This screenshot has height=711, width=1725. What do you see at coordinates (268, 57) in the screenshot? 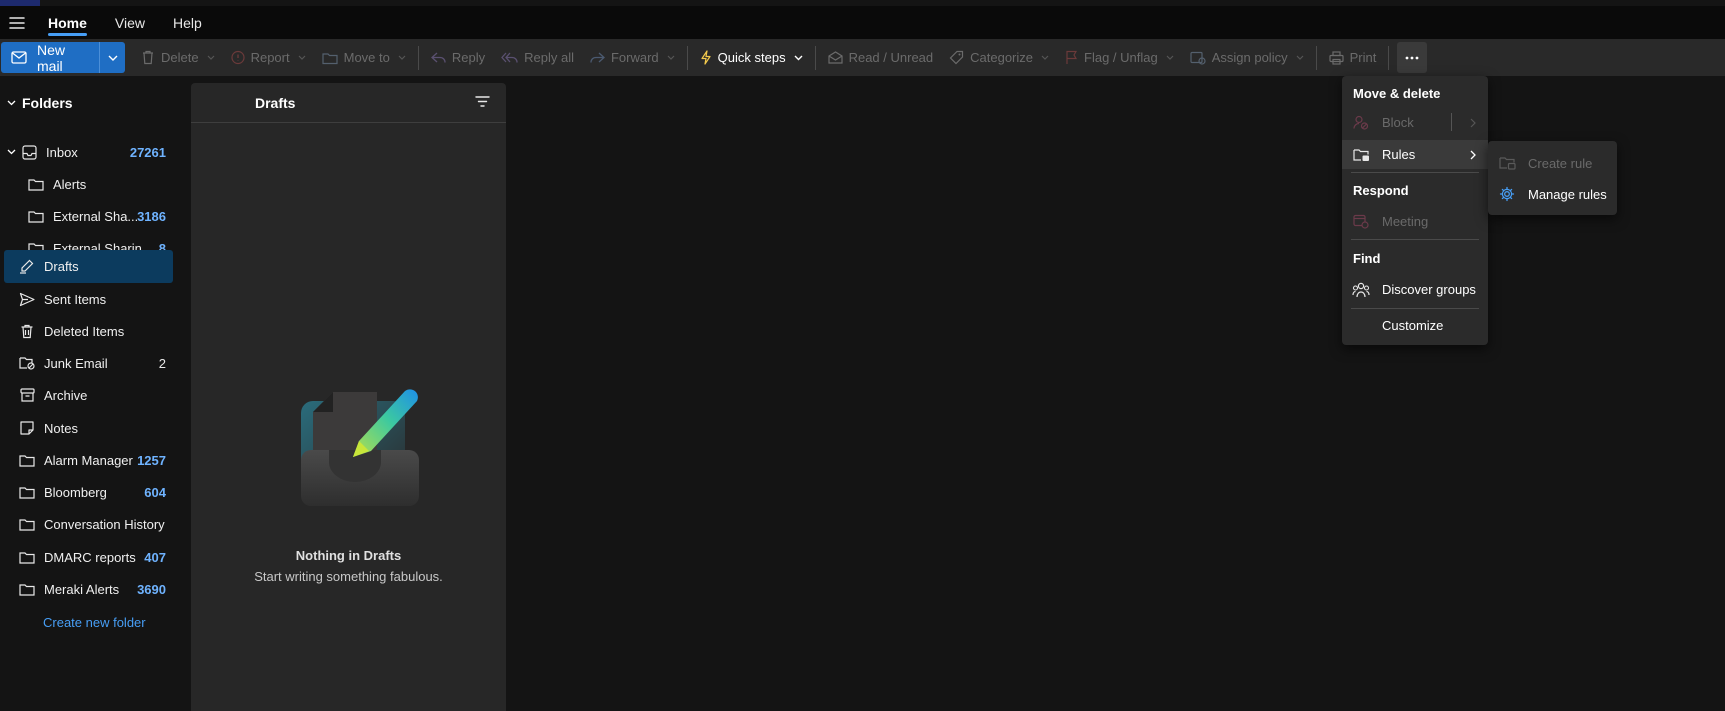
I see `report-button: Report` at bounding box center [268, 57].